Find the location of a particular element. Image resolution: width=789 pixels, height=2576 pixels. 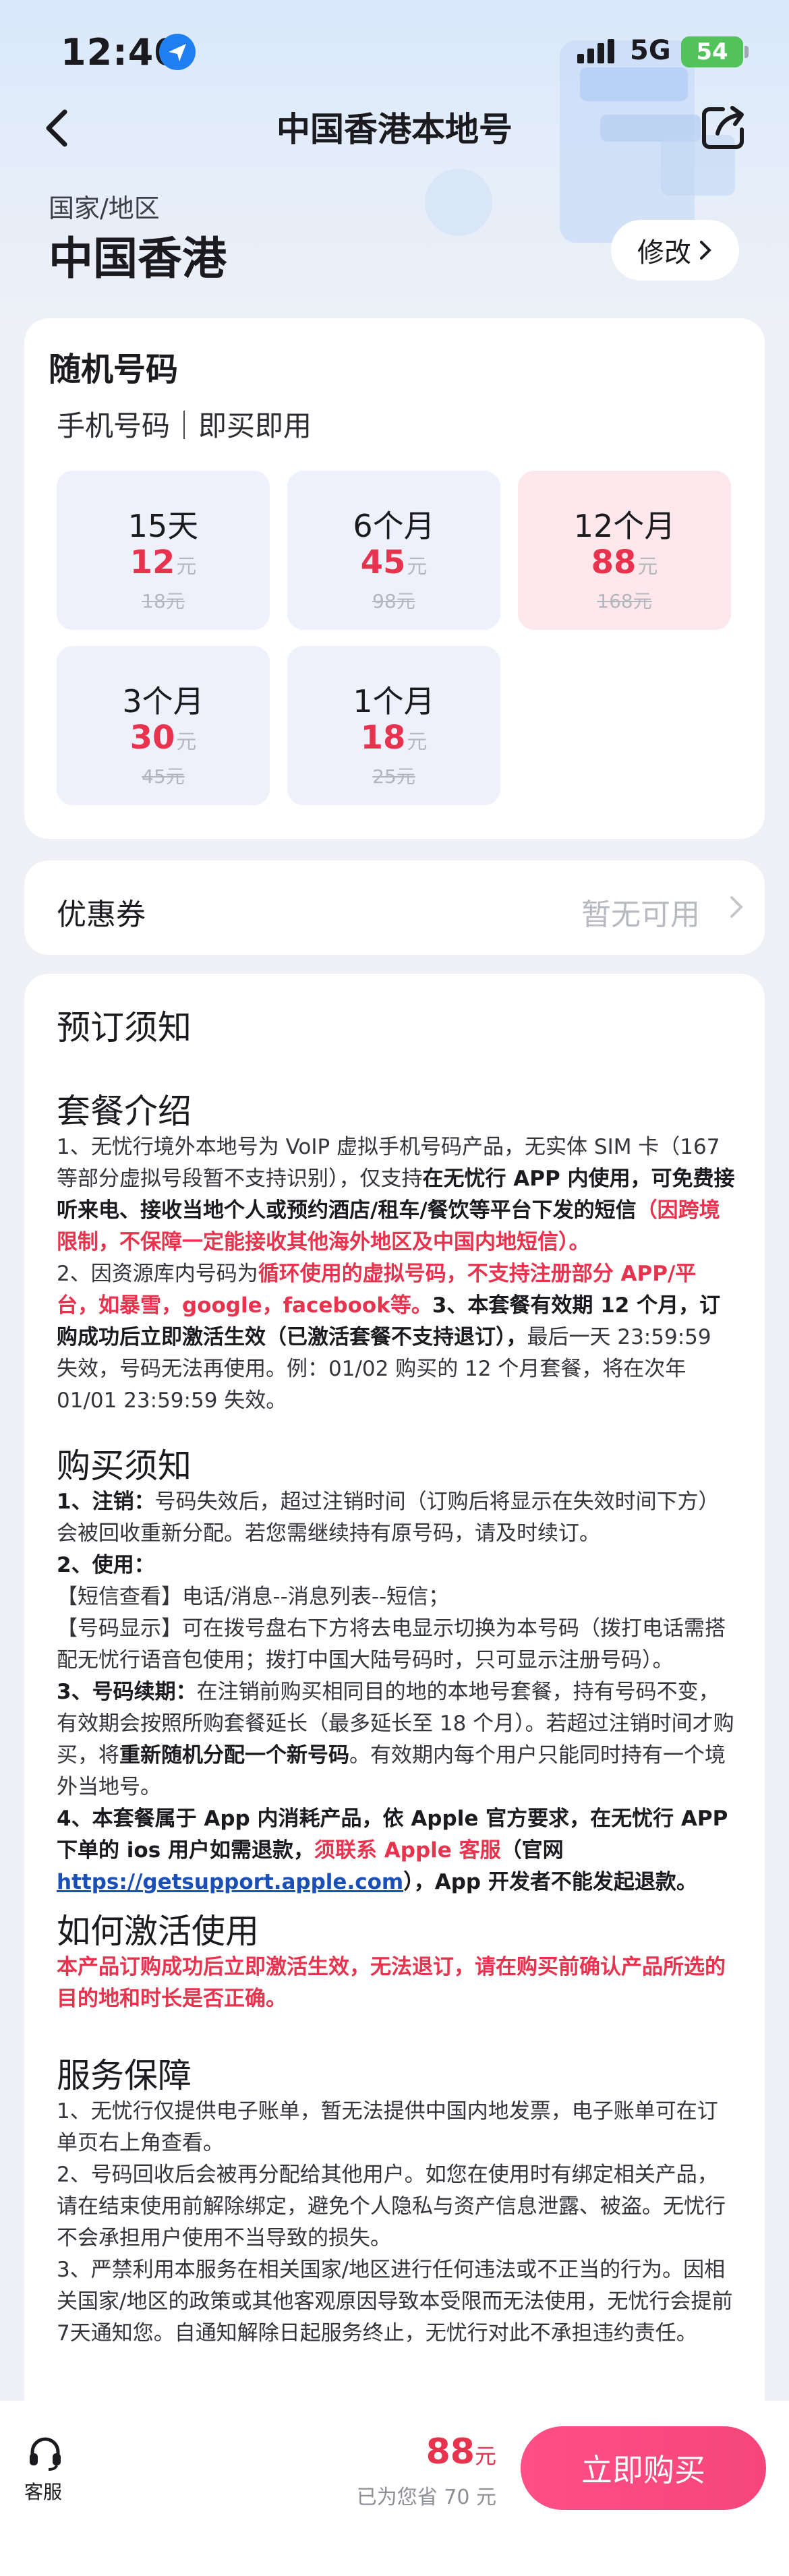

plan-option-15d: 15天 12元 18元 is located at coordinates (163, 551).